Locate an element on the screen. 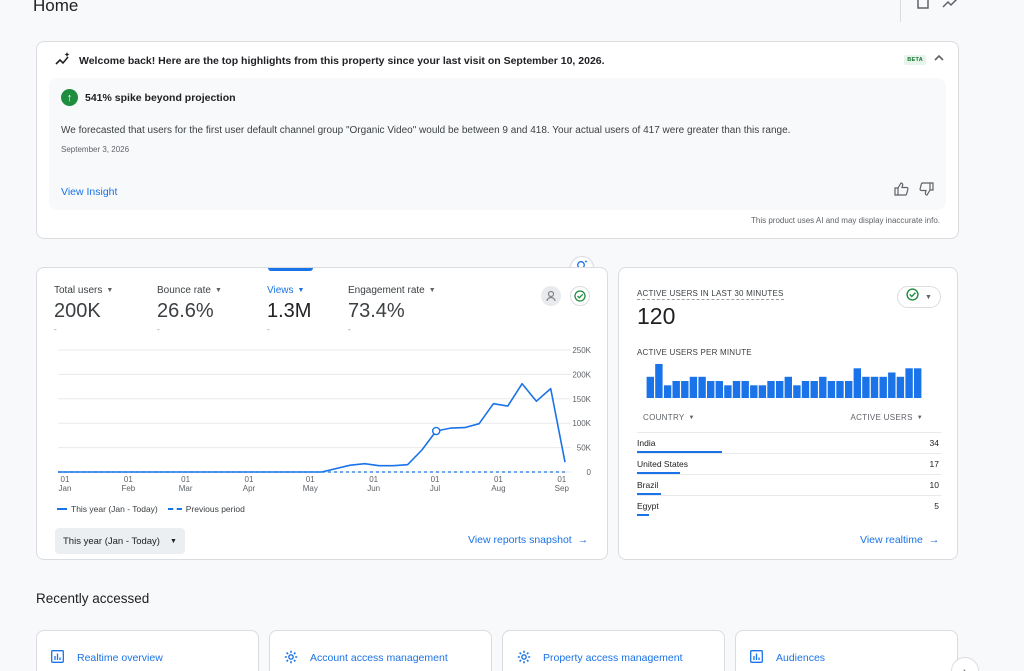 The width and height of the screenshot is (1024, 671). beta-badge: BETA is located at coordinates (915, 60).